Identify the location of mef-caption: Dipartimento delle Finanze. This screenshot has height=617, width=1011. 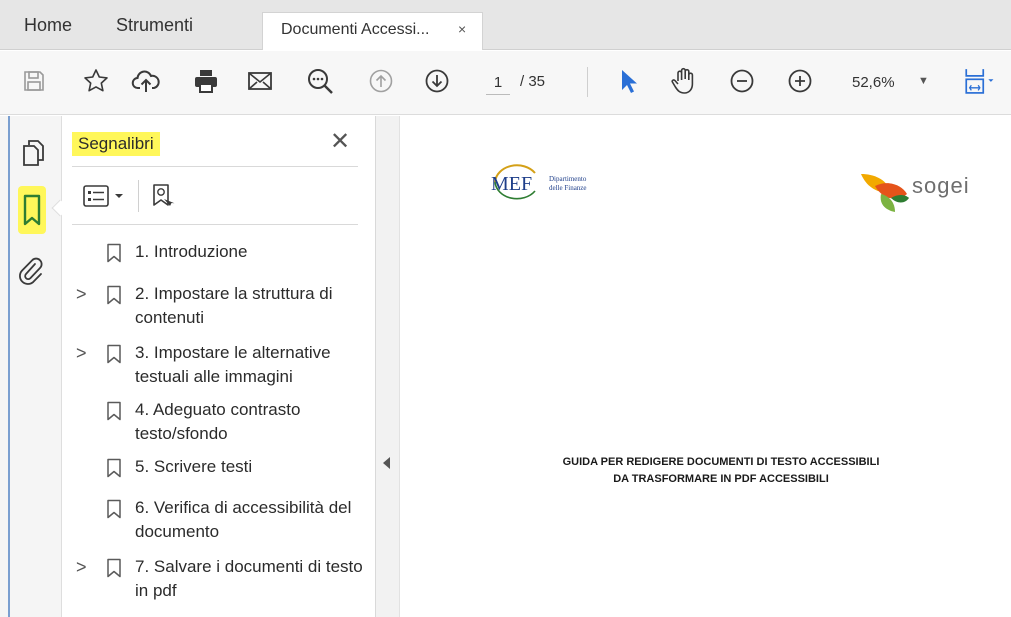
(568, 184).